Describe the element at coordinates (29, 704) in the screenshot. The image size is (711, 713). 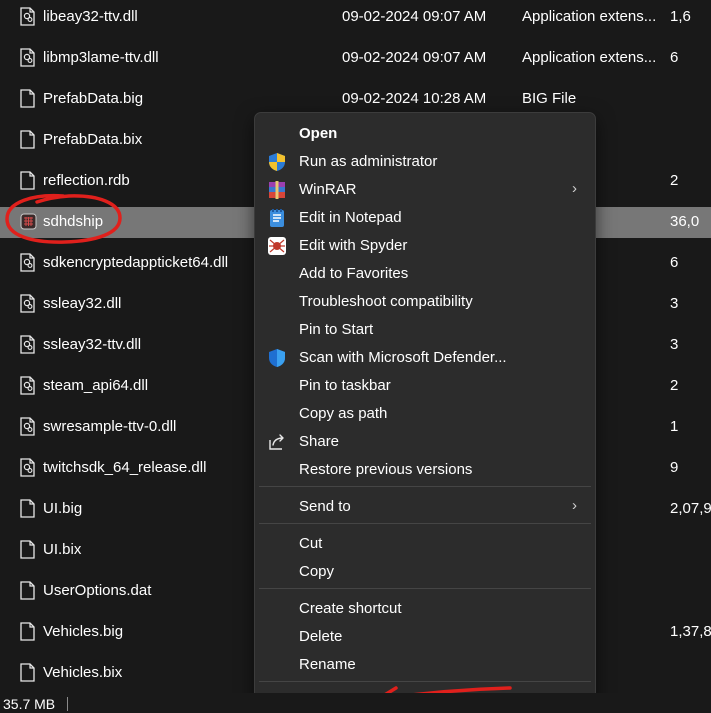
I see `selection-size-text: 35.7 MB` at that location.